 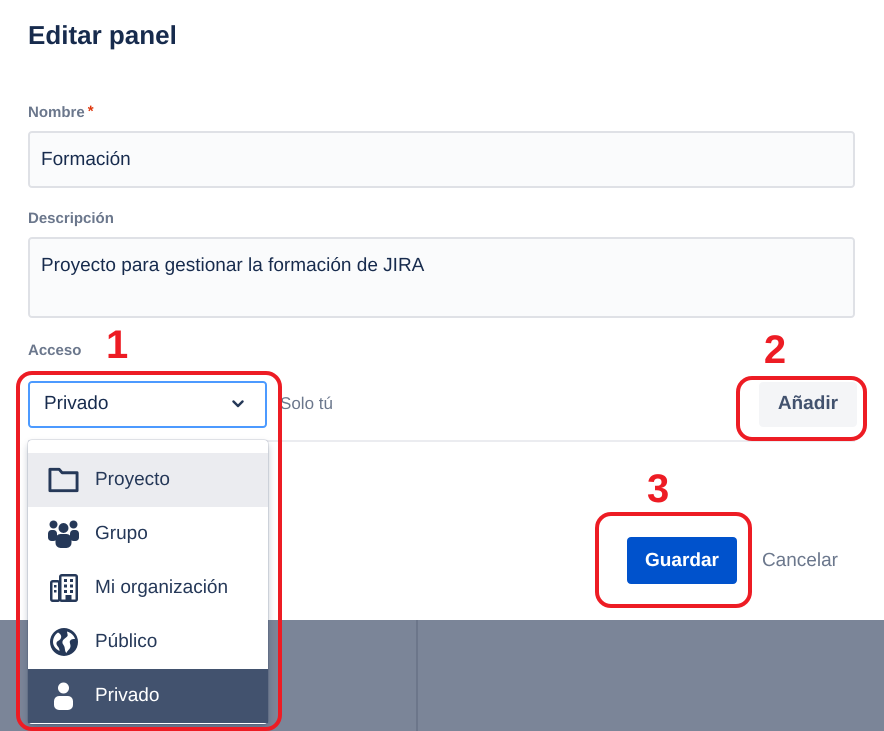 I want to click on description-field: Proyecto para gestionar la formación de JIRA, so click(x=441, y=277).